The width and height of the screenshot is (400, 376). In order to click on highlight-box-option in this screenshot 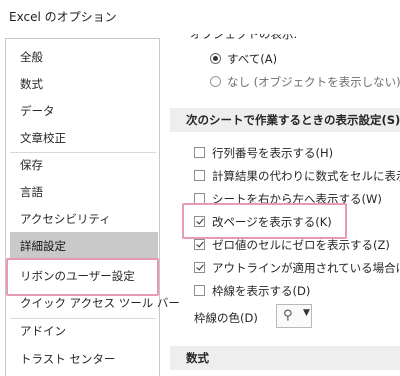, I will do `click(264, 221)`.